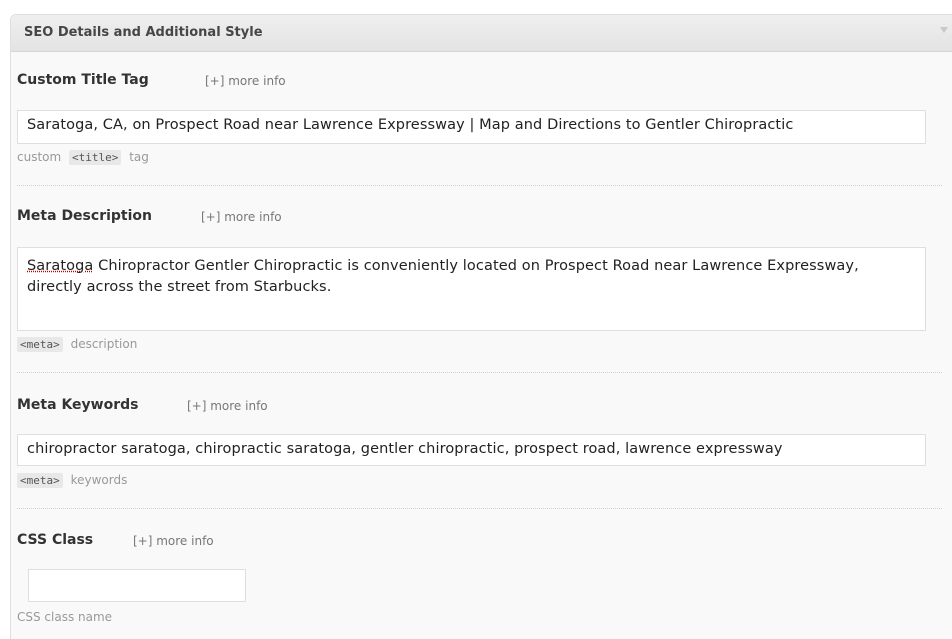  Describe the element at coordinates (83, 80) in the screenshot. I see `custom-title-tag-label: Custom Title Tag` at that location.